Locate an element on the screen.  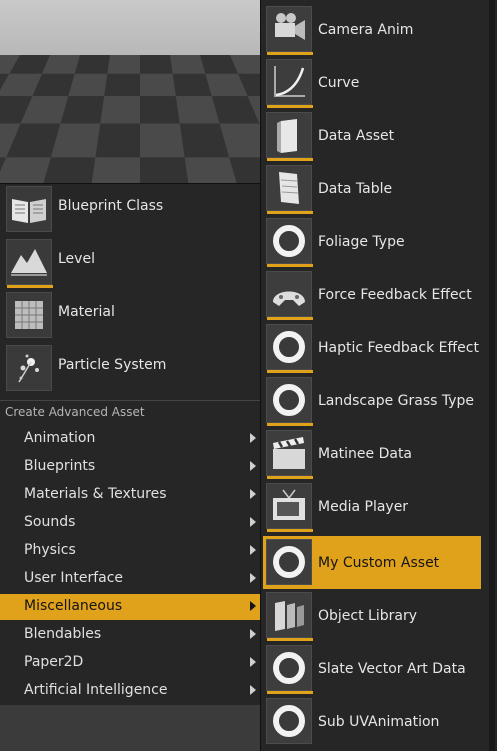
submenu-item-data-asset: Data Asset is located at coordinates (379, 135).